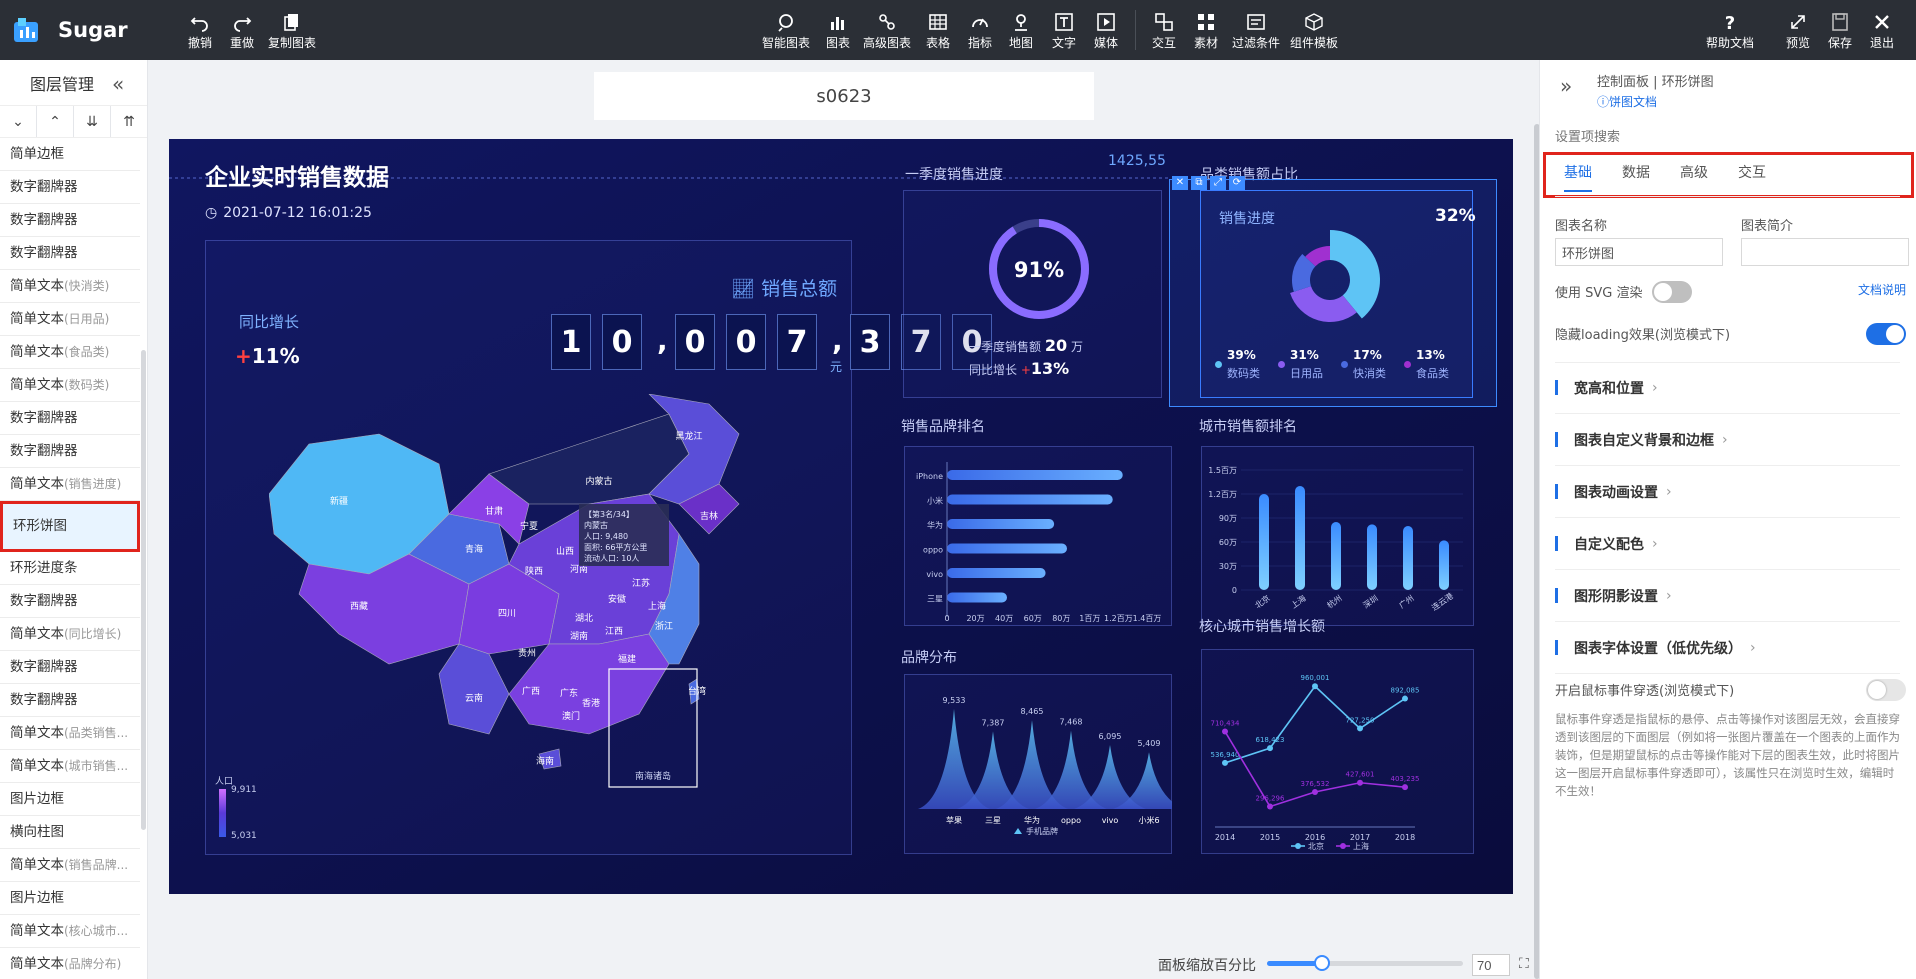 The height and width of the screenshot is (979, 1916). What do you see at coordinates (980, 31) in the screenshot?
I see `indicator-button: 指标` at bounding box center [980, 31].